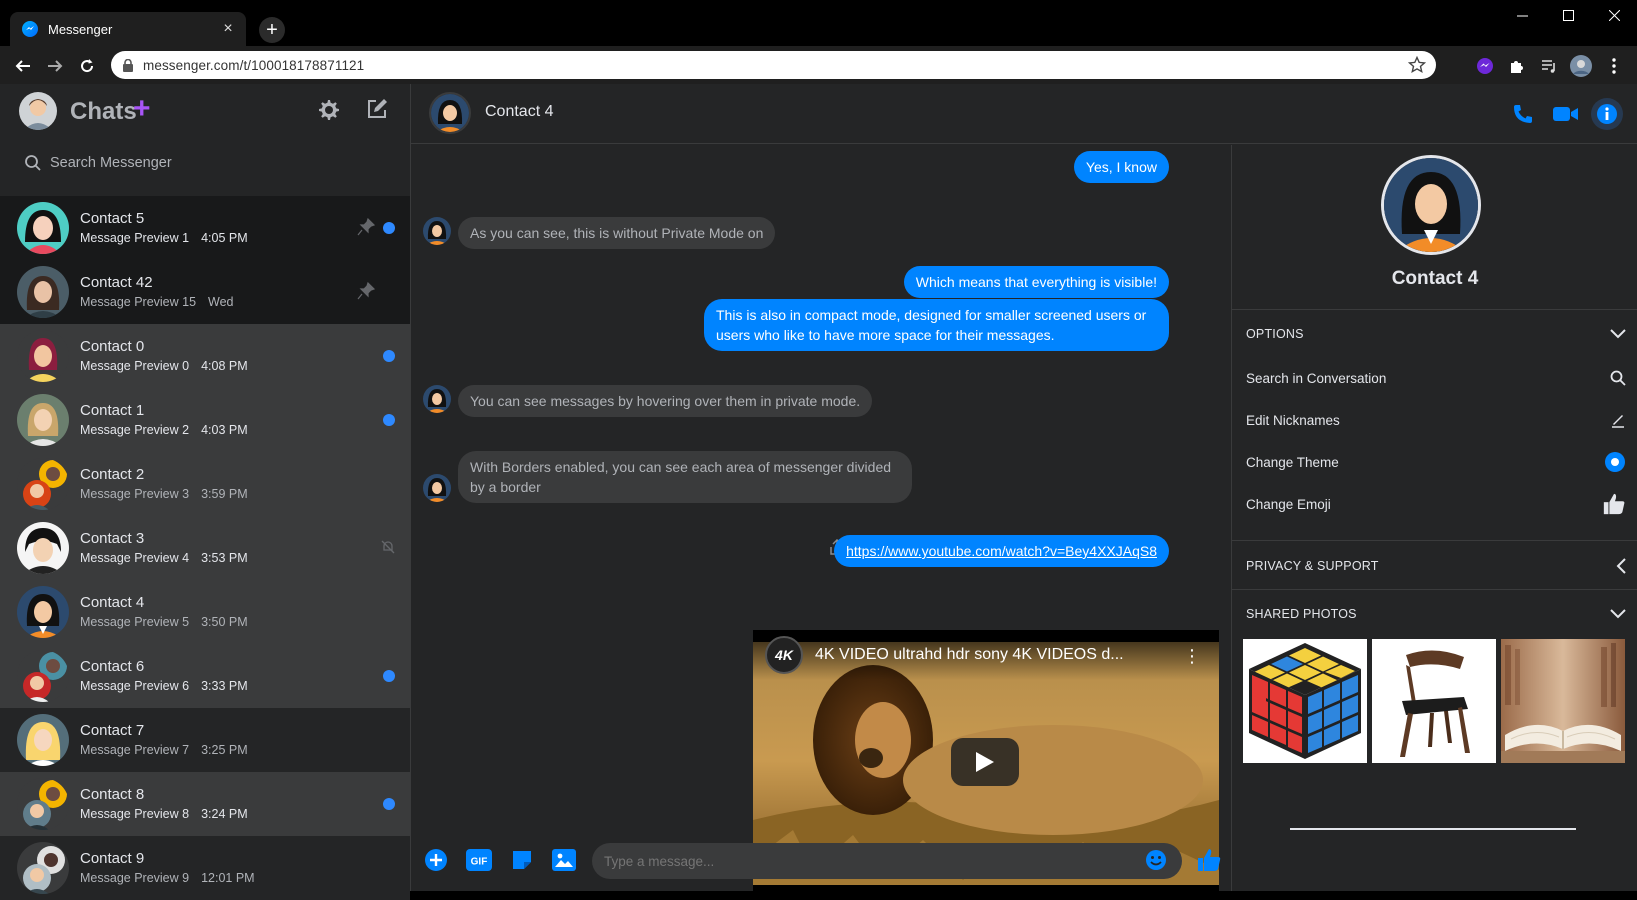  I want to click on contact-name: Contact 1, so click(112, 410).